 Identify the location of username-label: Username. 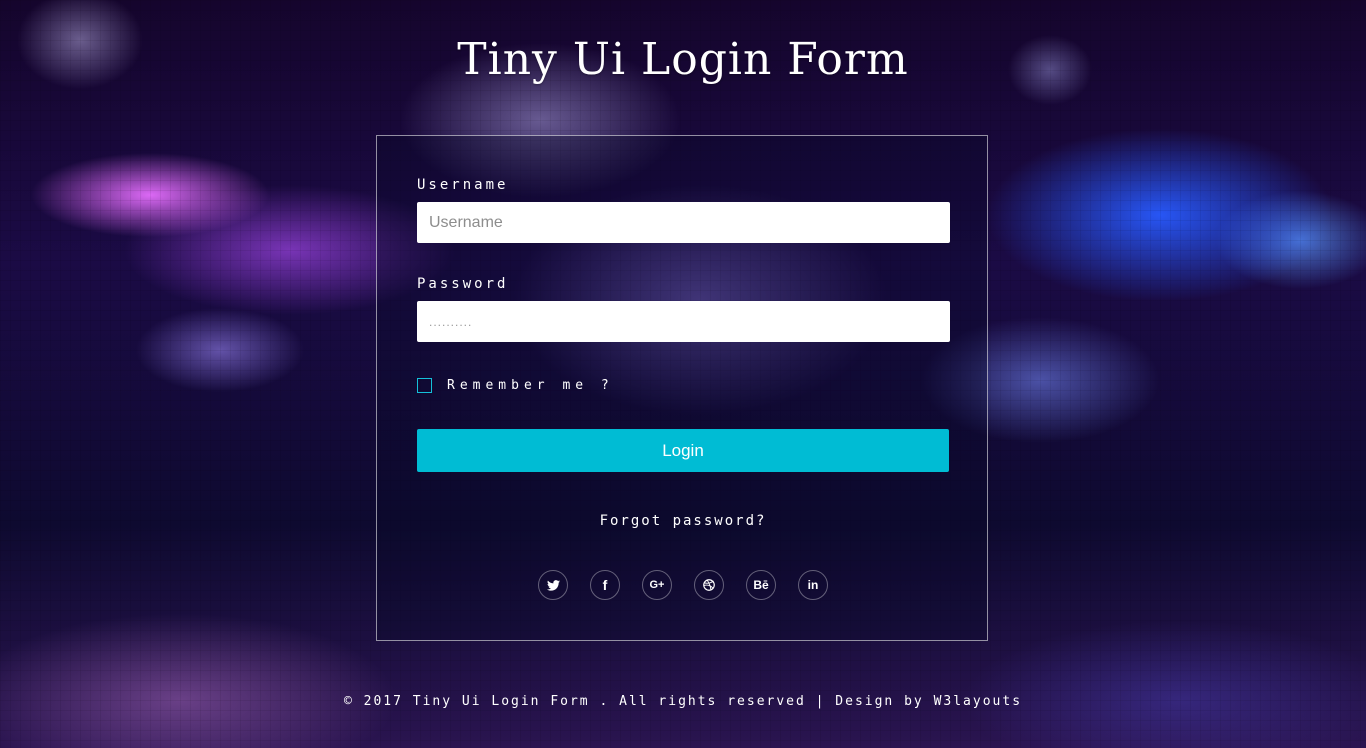
(463, 185).